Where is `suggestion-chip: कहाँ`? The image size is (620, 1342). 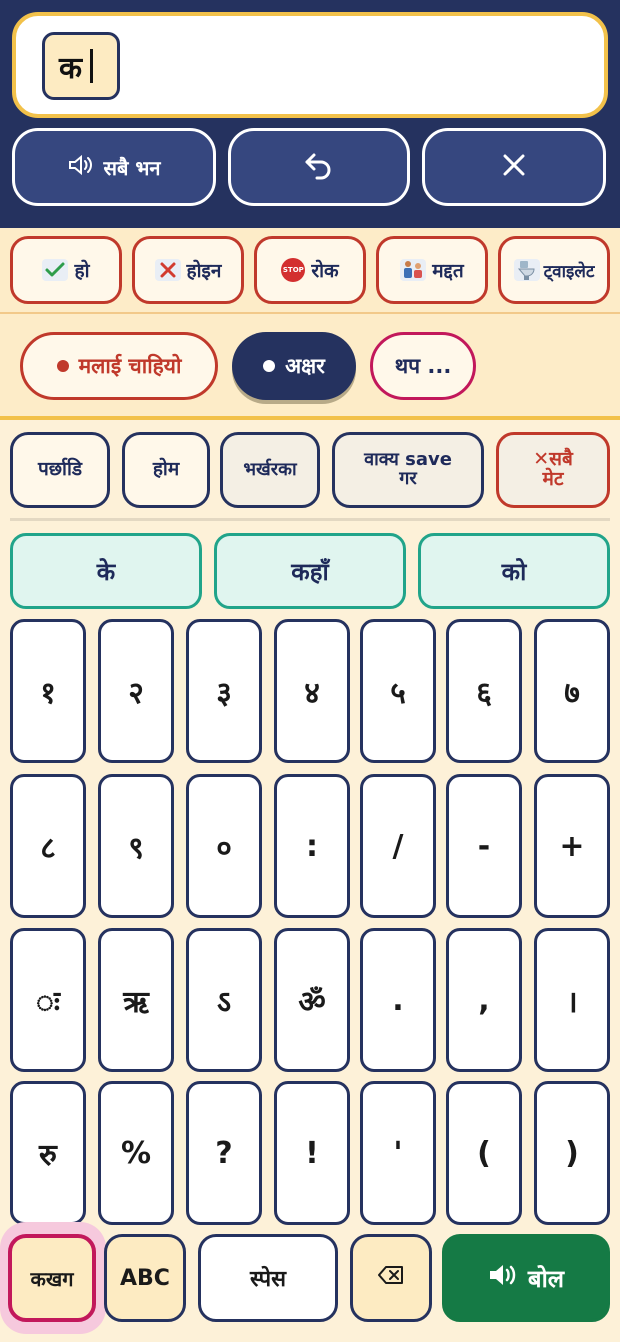
suggestion-chip: कहाँ is located at coordinates (310, 571).